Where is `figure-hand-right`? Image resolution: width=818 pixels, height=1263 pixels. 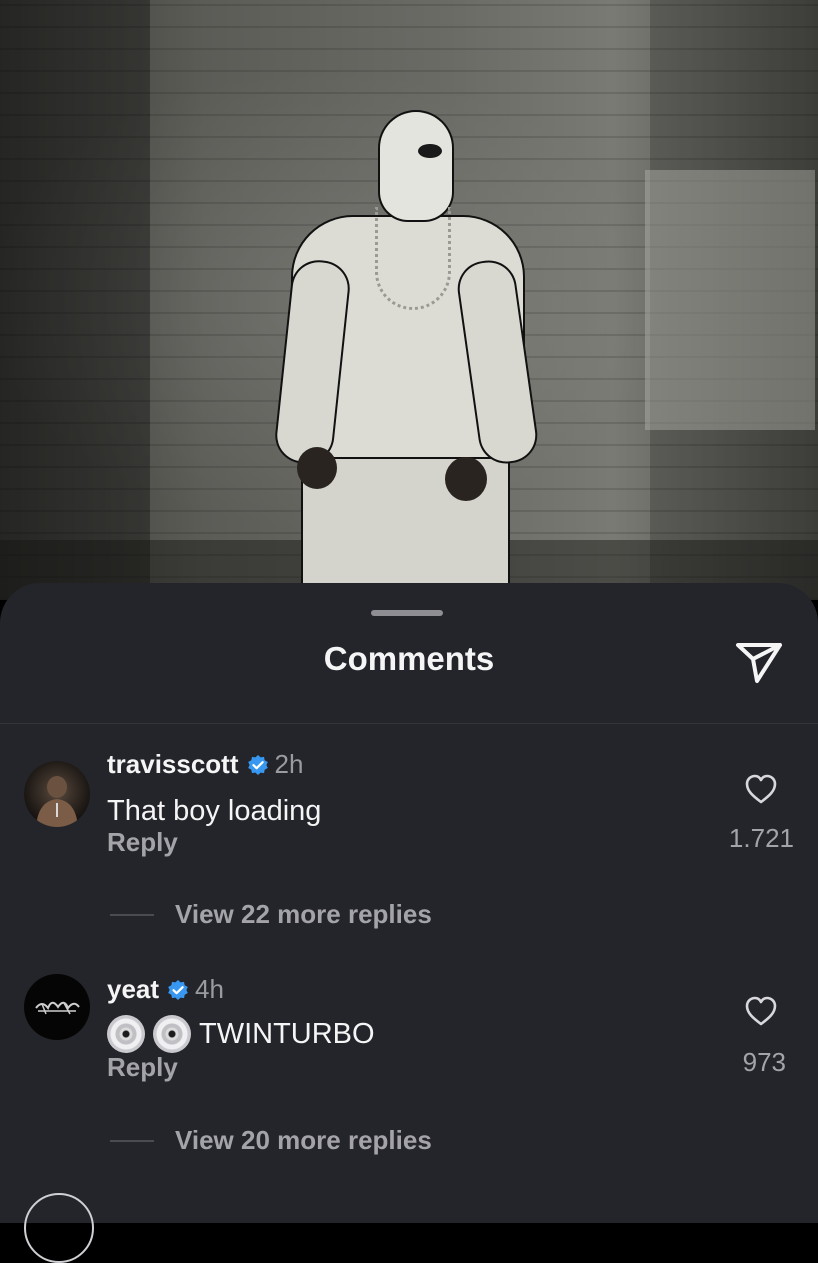 figure-hand-right is located at coordinates (466, 479).